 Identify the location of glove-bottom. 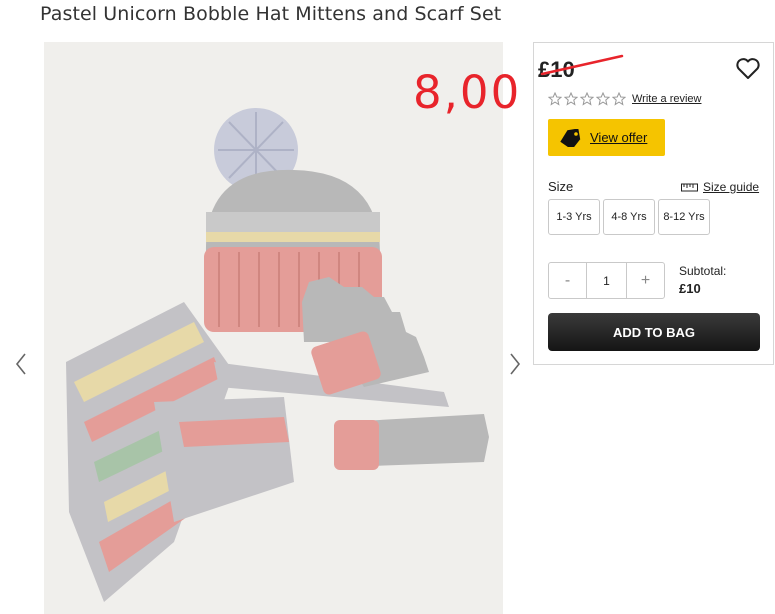
(411, 442).